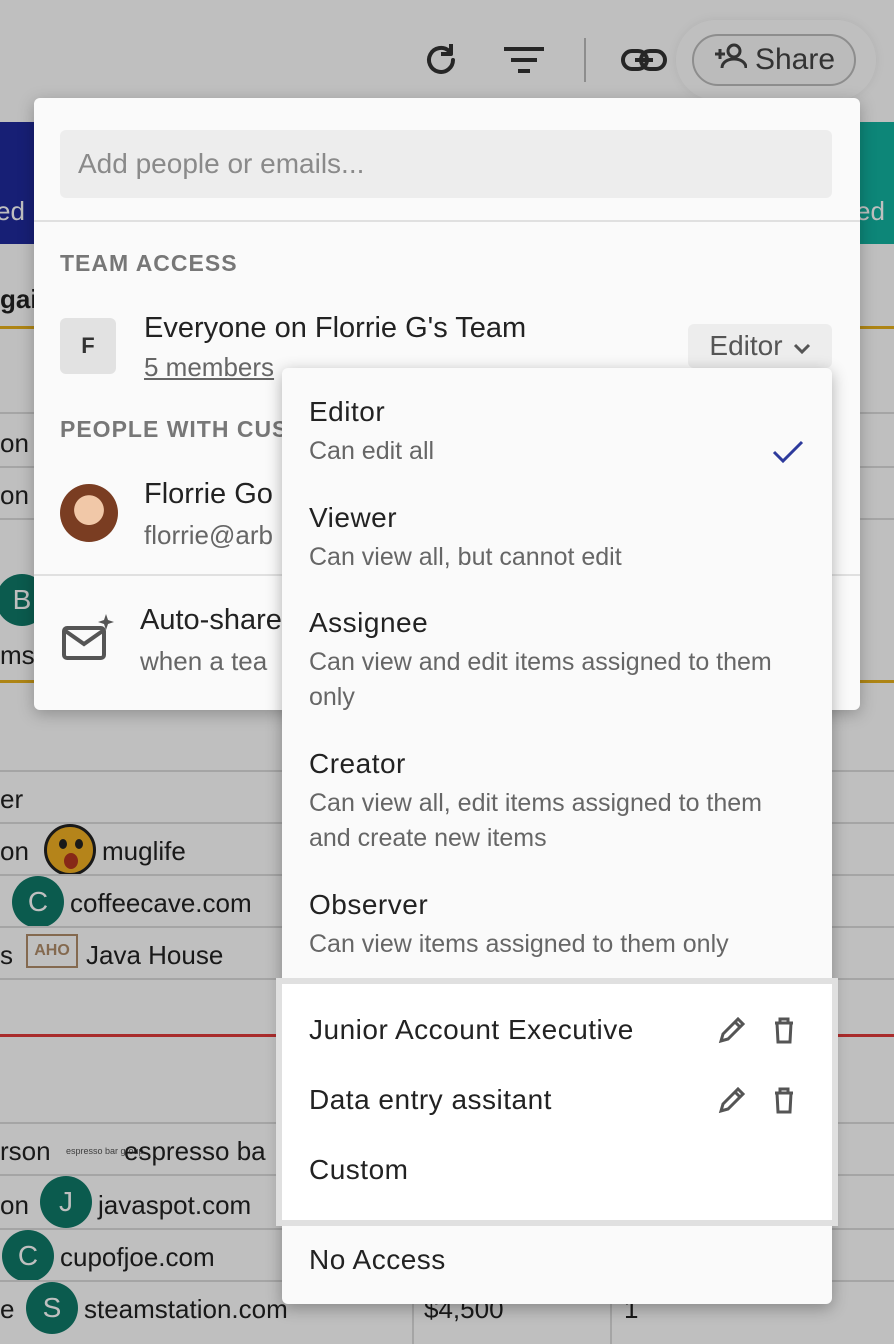 The width and height of the screenshot is (894, 1344). What do you see at coordinates (353, 517) in the screenshot?
I see `role-option-title: Viewer` at bounding box center [353, 517].